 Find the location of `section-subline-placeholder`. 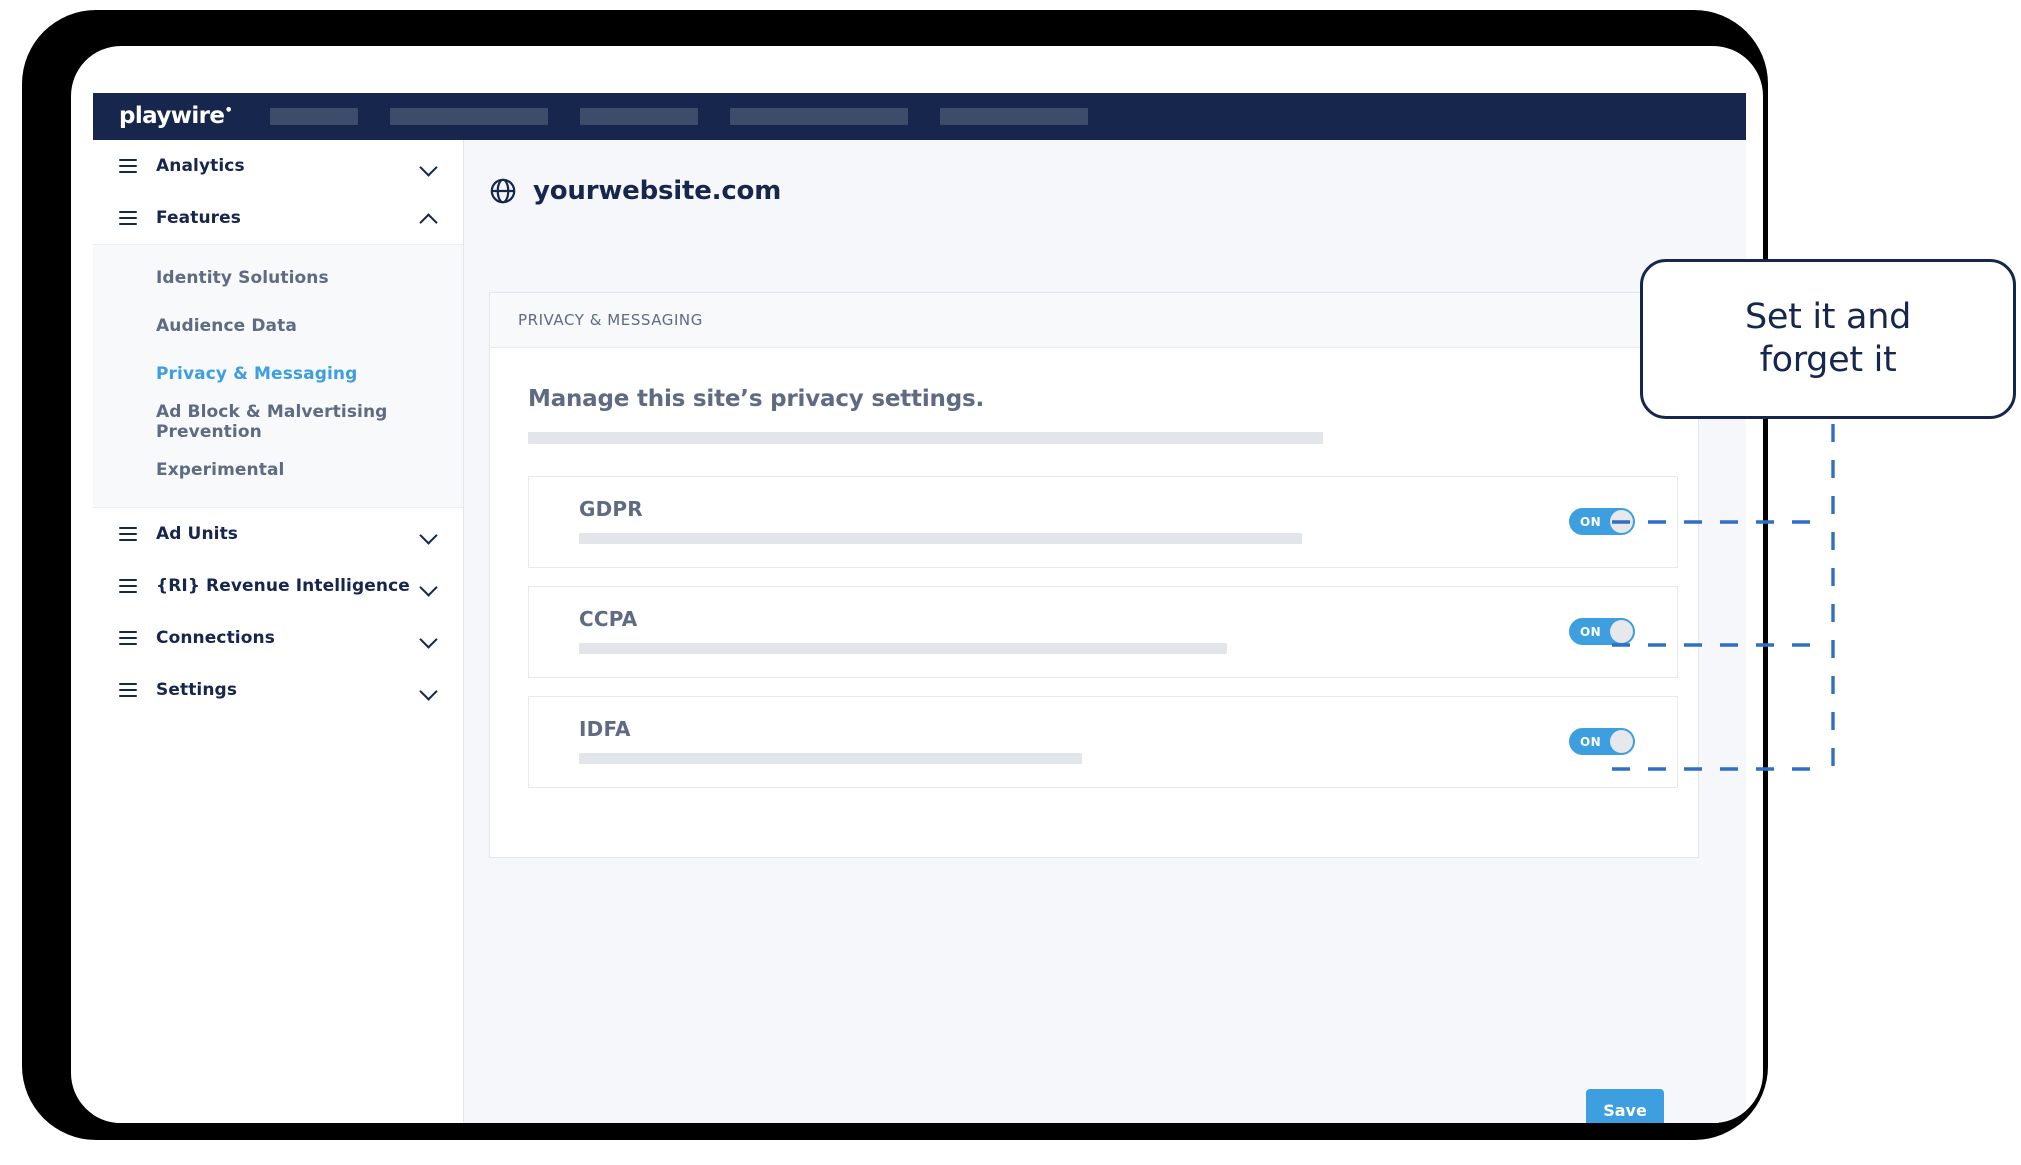

section-subline-placeholder is located at coordinates (925, 438).